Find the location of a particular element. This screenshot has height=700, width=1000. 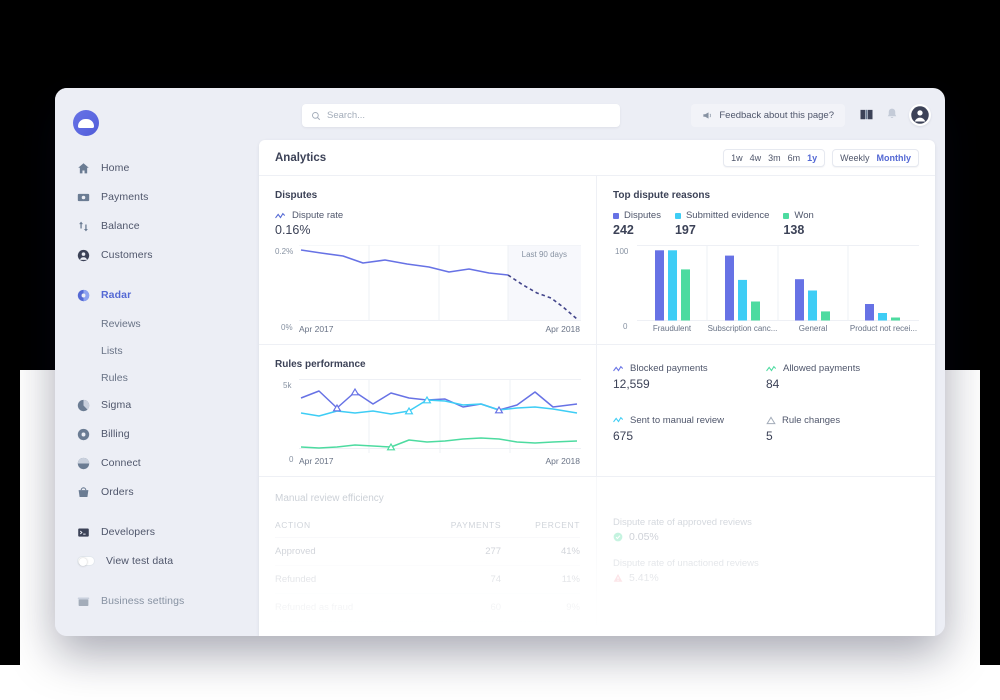

table-row: Approved 277 41% is located at coordinates (427, 551).